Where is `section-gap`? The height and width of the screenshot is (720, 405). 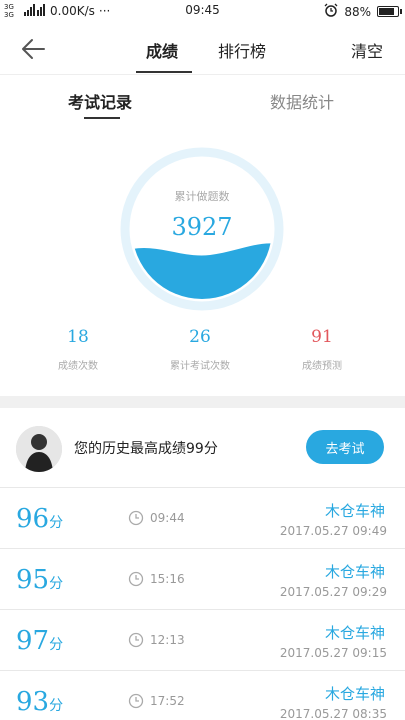
section-gap is located at coordinates (202, 402).